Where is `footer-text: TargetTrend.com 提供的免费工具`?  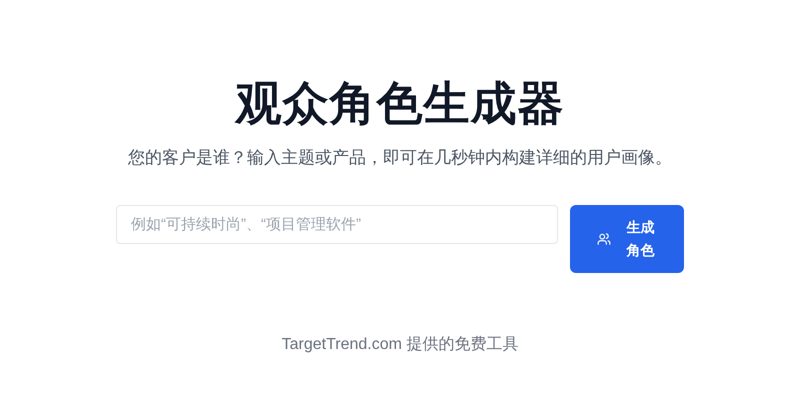 footer-text: TargetTrend.com 提供的免费工具 is located at coordinates (400, 344).